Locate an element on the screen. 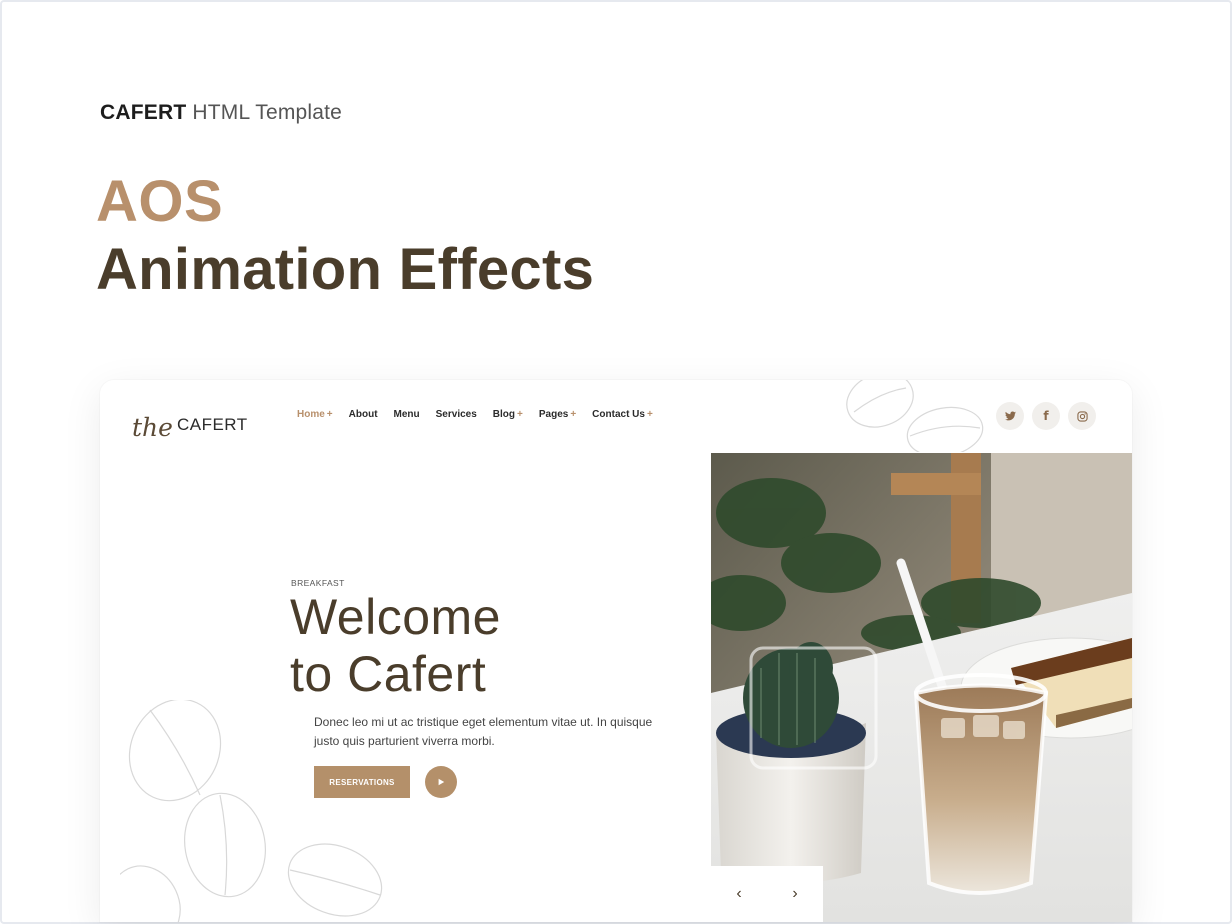  reservations-button: RESERVATIONS is located at coordinates (362, 782).